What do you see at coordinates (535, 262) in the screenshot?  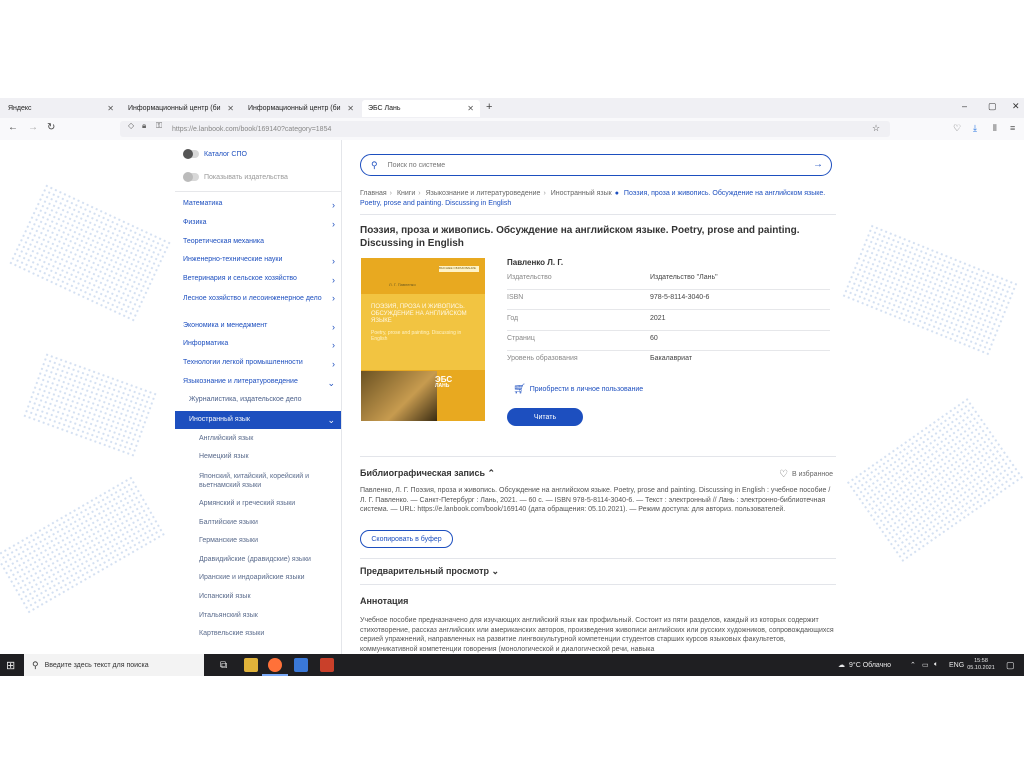 I see `book-author: Павленко Л. Г.` at bounding box center [535, 262].